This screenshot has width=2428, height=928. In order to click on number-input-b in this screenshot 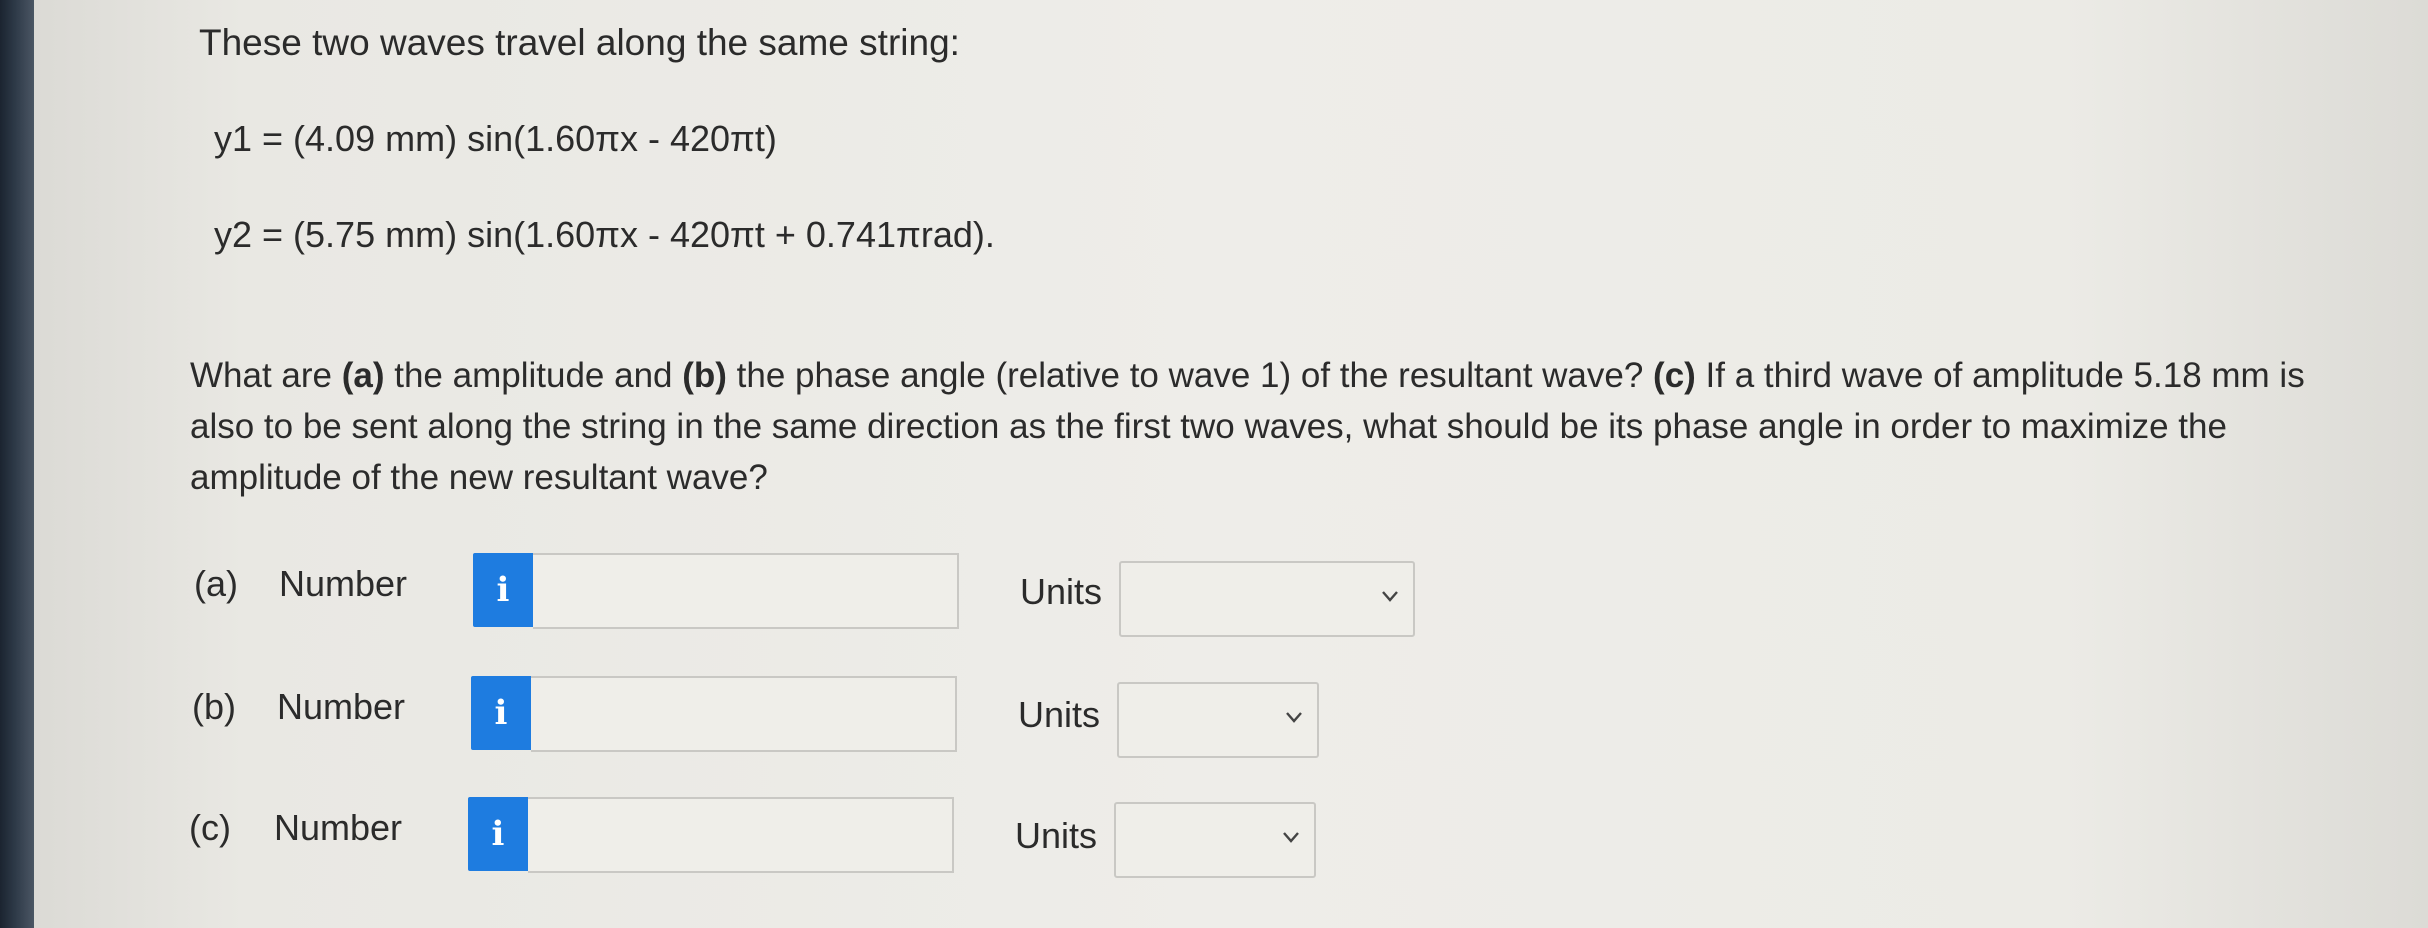, I will do `click(744, 714)`.